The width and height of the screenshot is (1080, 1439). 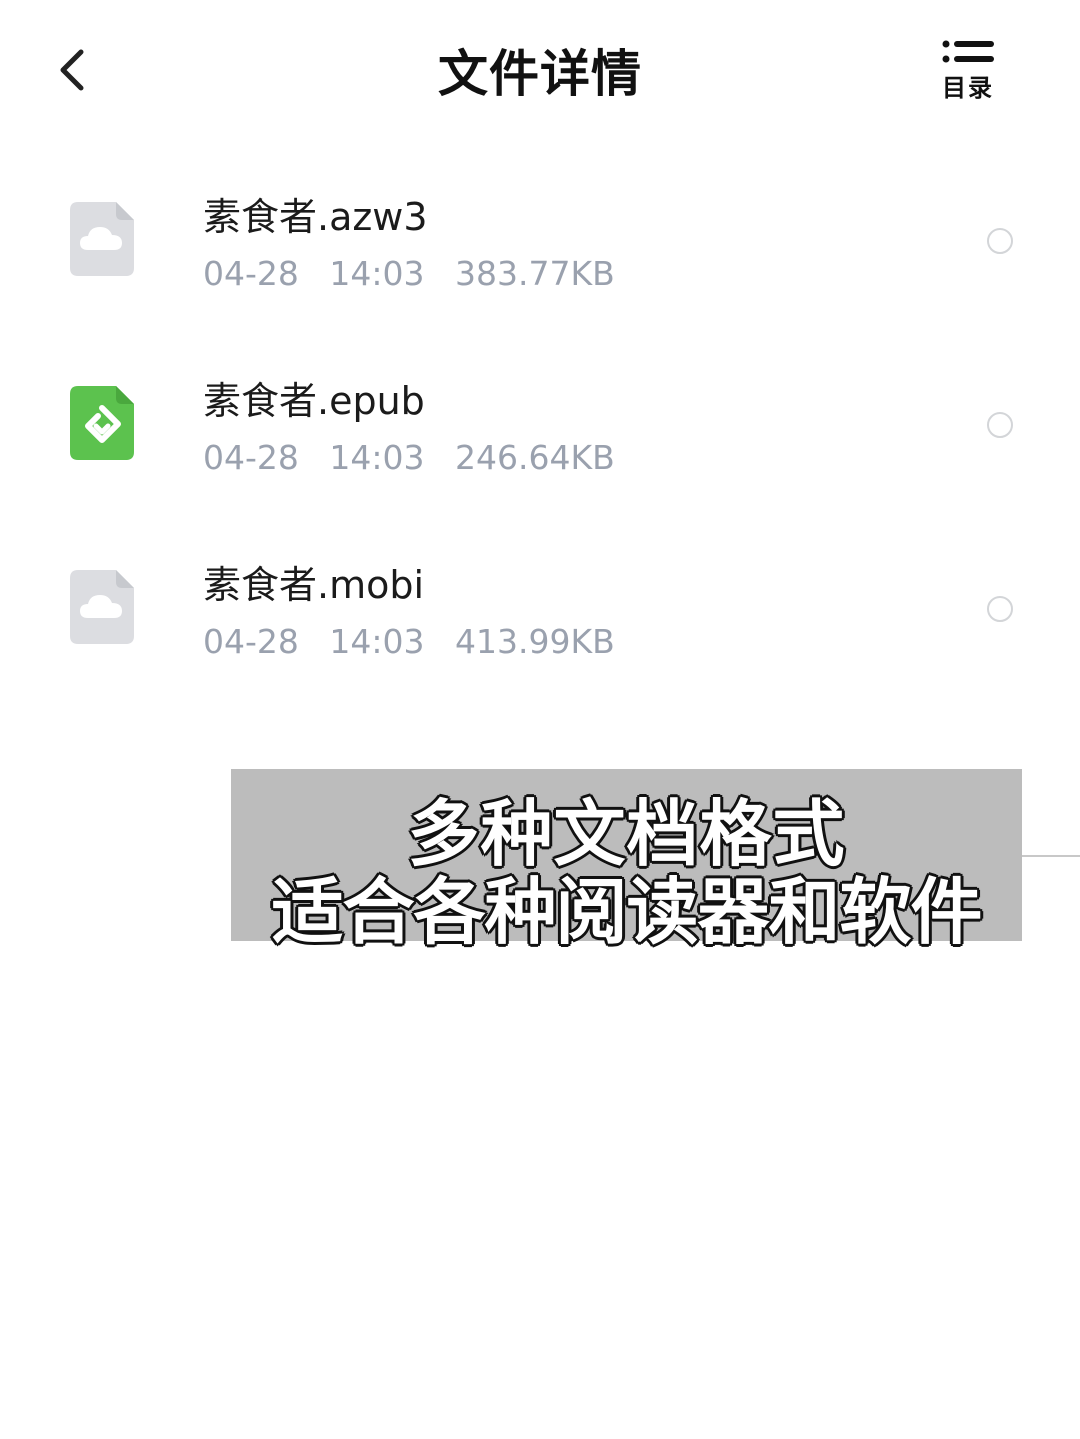 What do you see at coordinates (314, 585) in the screenshot?
I see `file-name: 素食者.mobi` at bounding box center [314, 585].